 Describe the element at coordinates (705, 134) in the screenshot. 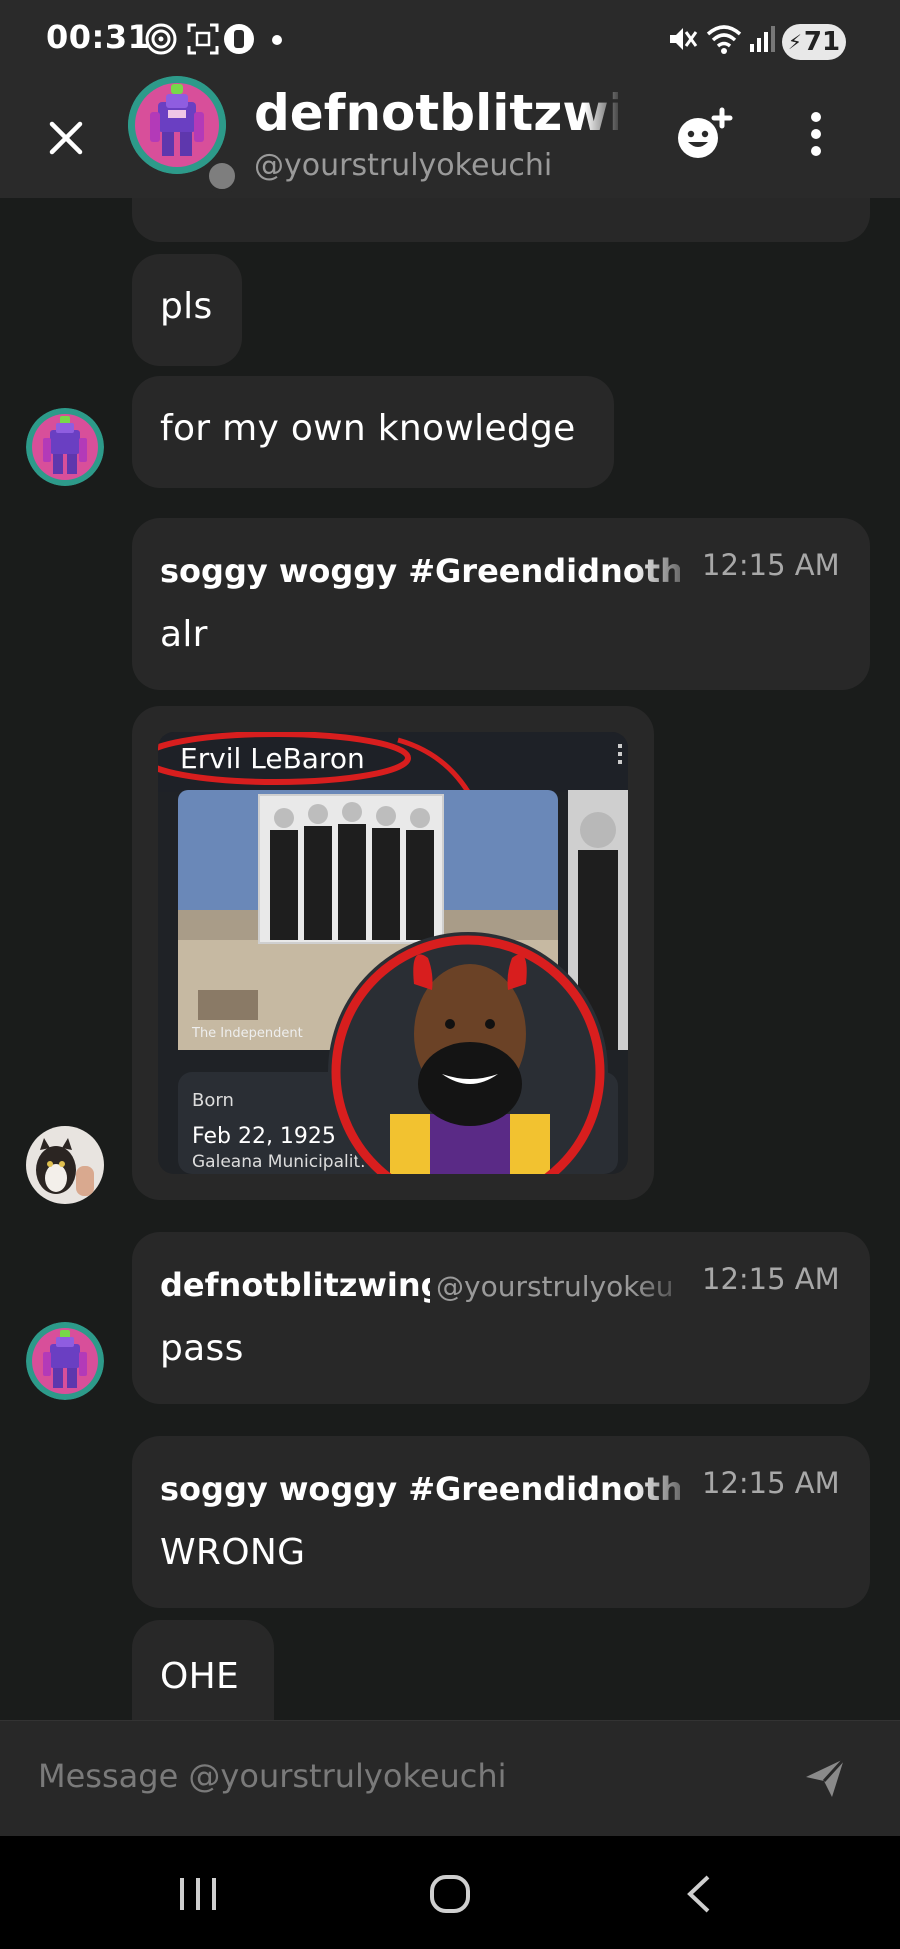

I see `add-reaction-icon` at that location.